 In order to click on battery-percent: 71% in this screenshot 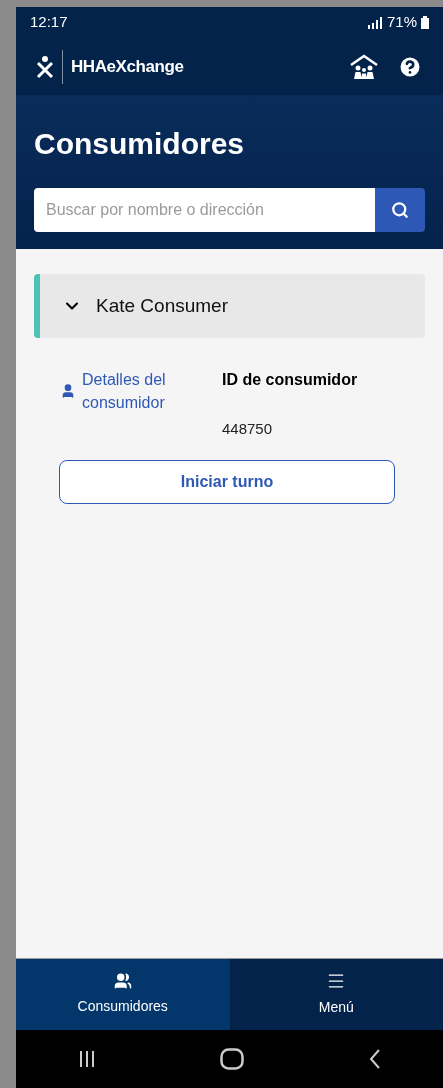, I will do `click(401, 22)`.